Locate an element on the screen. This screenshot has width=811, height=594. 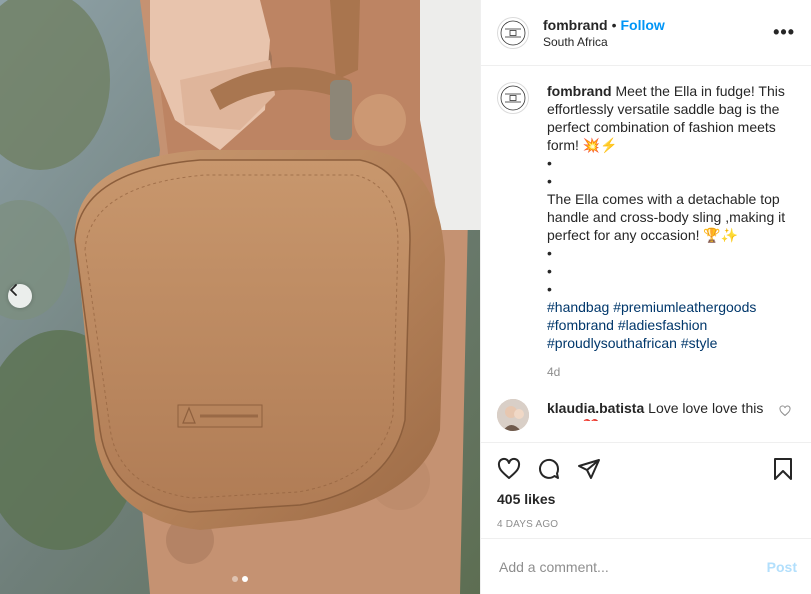
location-link: South Africa is located at coordinates (658, 42).